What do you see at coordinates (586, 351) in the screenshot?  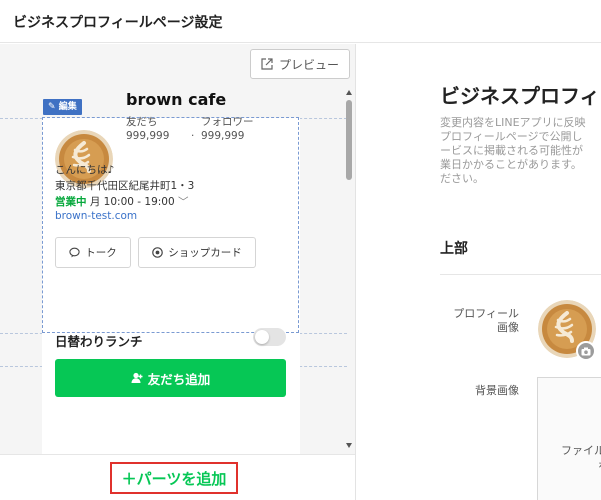 I see `camera-icon` at bounding box center [586, 351].